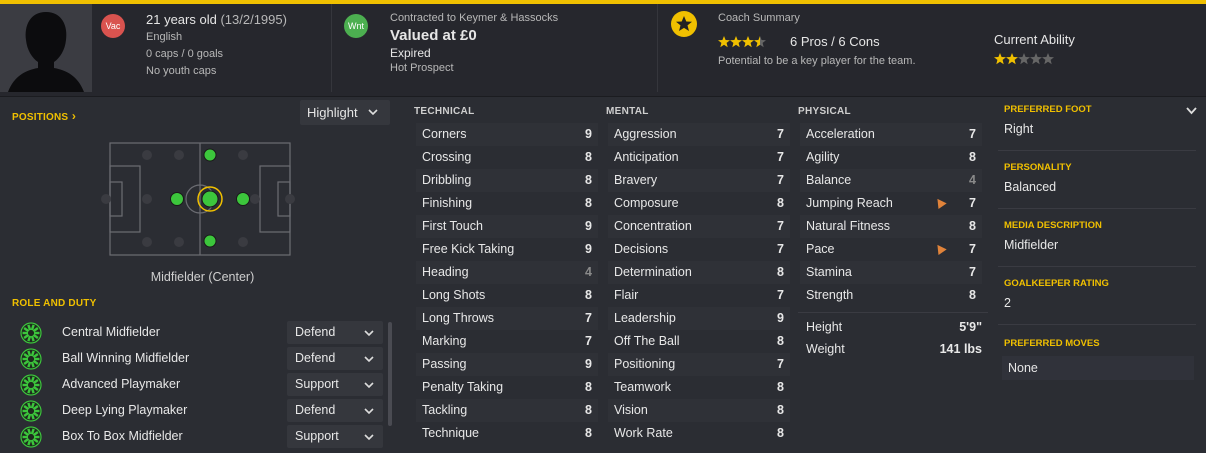 Image resolution: width=1206 pixels, height=453 pixels. Describe the element at coordinates (1030, 187) in the screenshot. I see `personality-value: Balanced` at that location.